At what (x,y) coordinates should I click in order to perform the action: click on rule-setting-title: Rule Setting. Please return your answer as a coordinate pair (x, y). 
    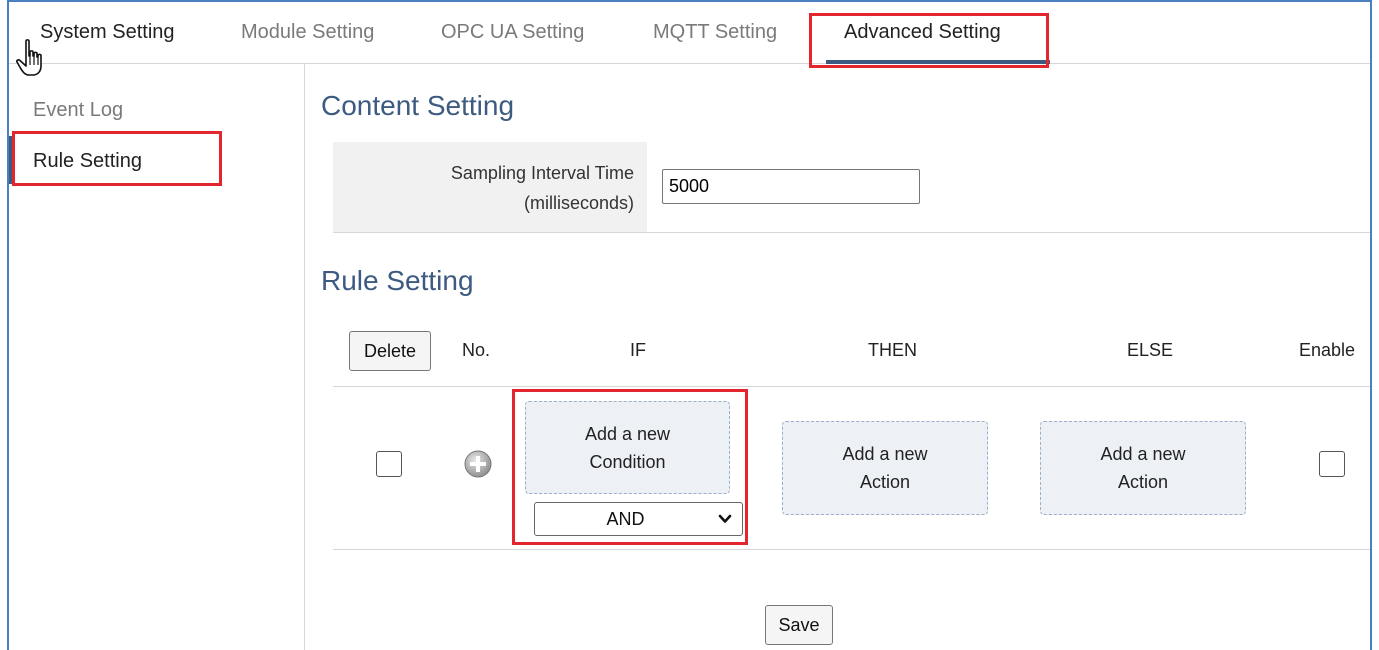
    Looking at the image, I should click on (397, 280).